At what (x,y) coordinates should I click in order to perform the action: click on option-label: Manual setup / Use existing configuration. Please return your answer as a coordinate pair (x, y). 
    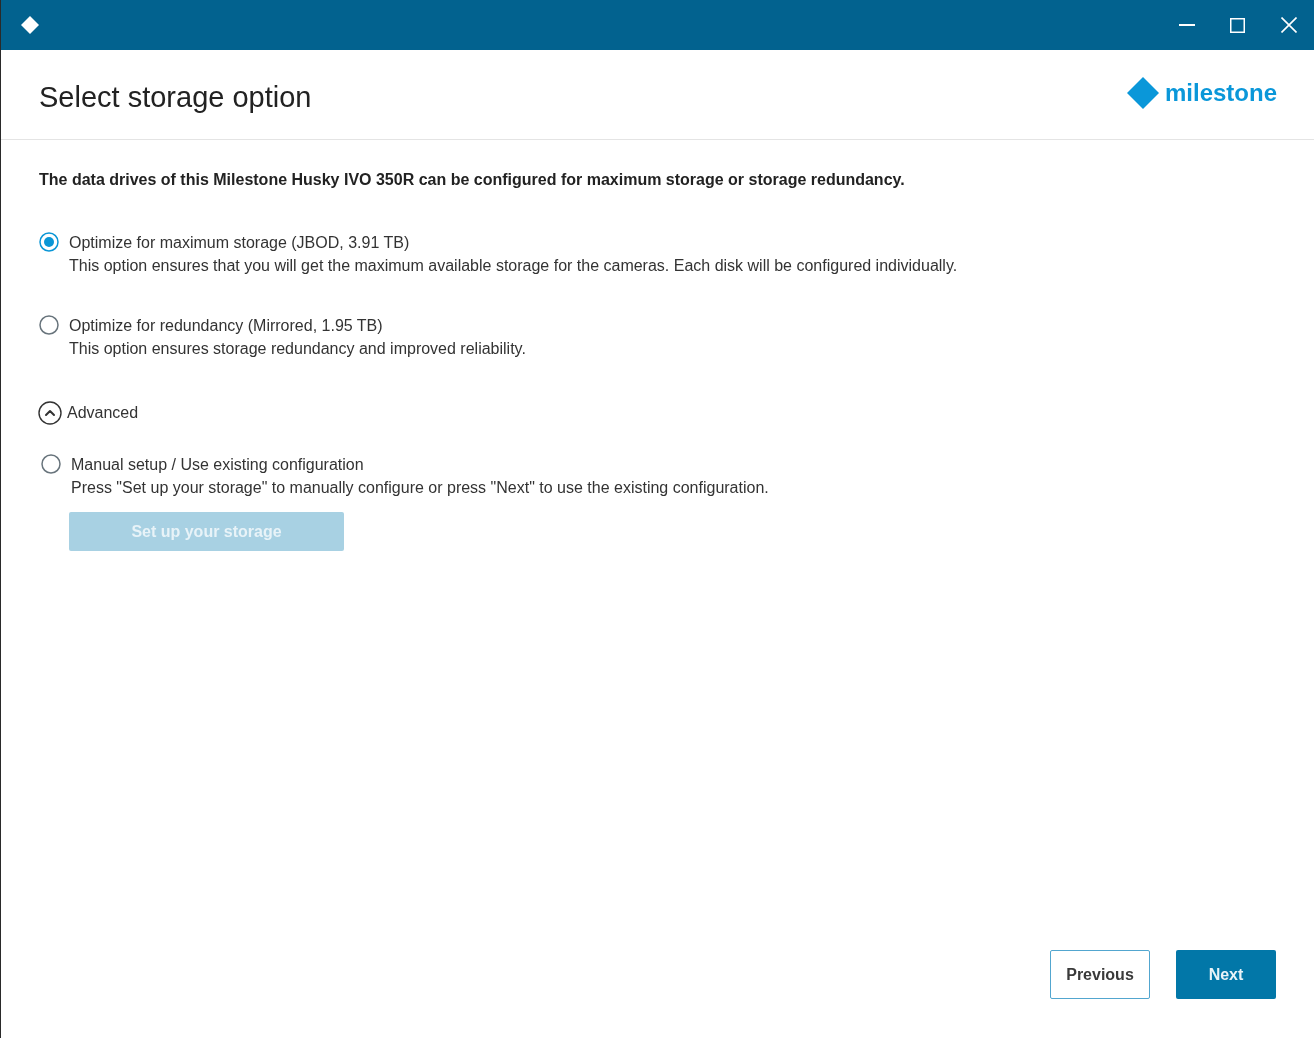
    Looking at the image, I should click on (218, 465).